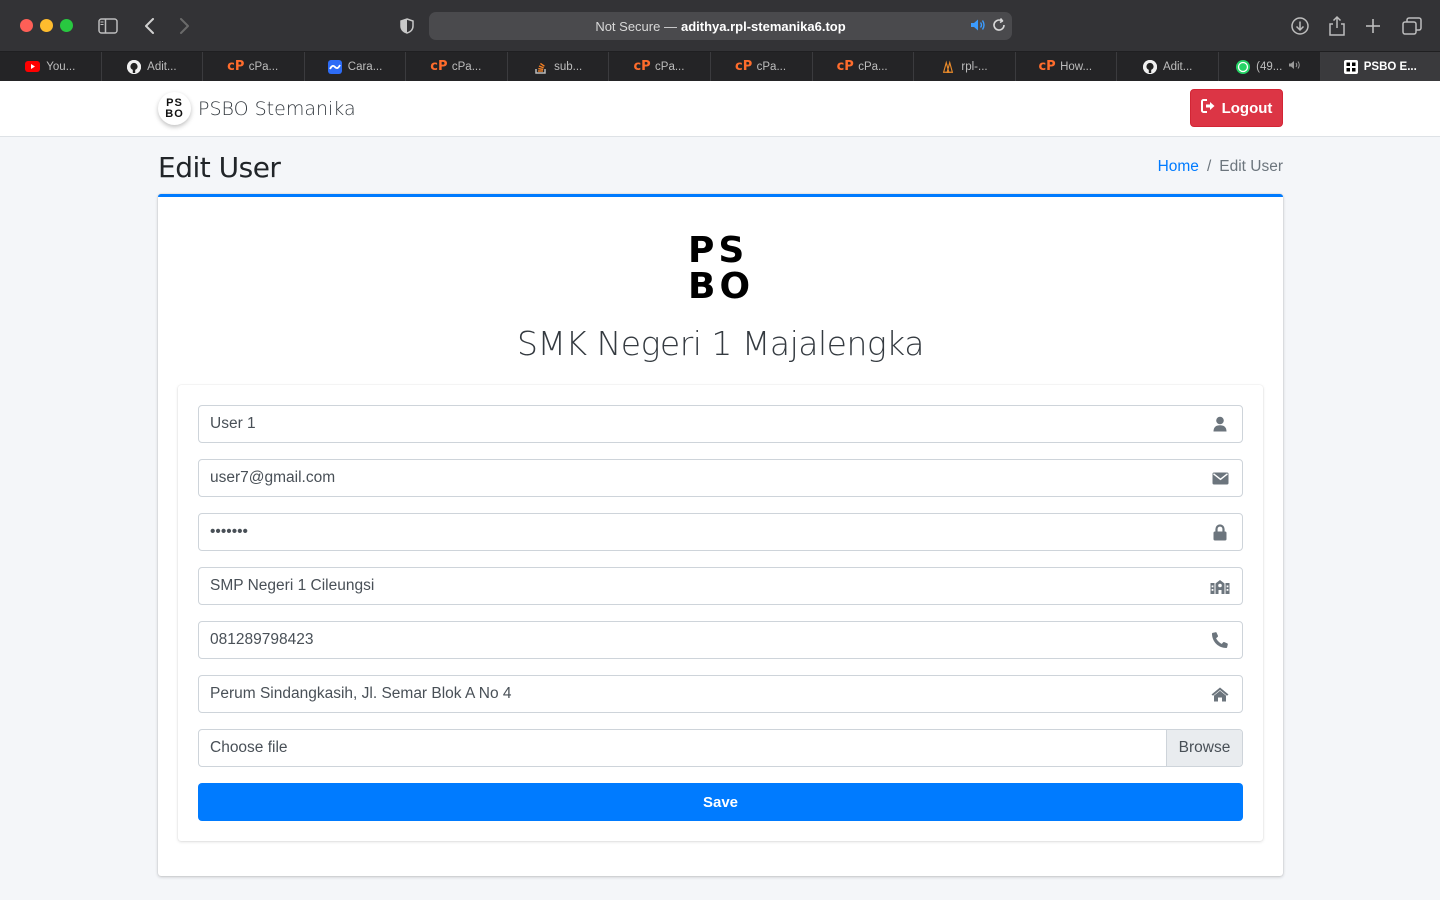 The image size is (1440, 900). What do you see at coordinates (1247, 108) in the screenshot?
I see `logout-label: Logout` at bounding box center [1247, 108].